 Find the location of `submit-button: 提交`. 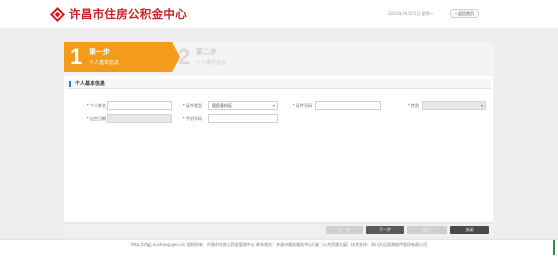

submit-button: 提交 is located at coordinates (427, 230).